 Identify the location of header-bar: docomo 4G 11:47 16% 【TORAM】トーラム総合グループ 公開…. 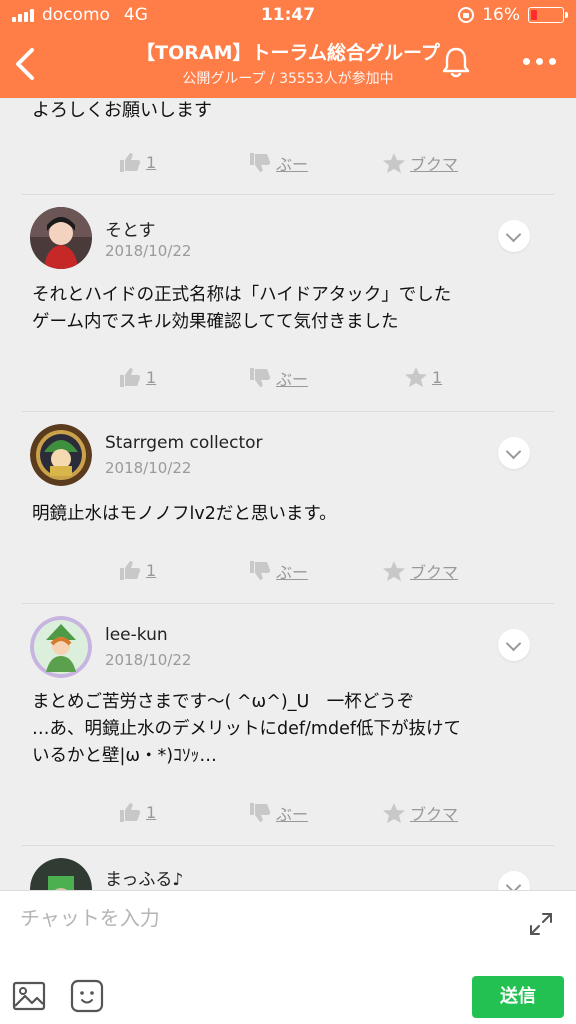
(288, 49).